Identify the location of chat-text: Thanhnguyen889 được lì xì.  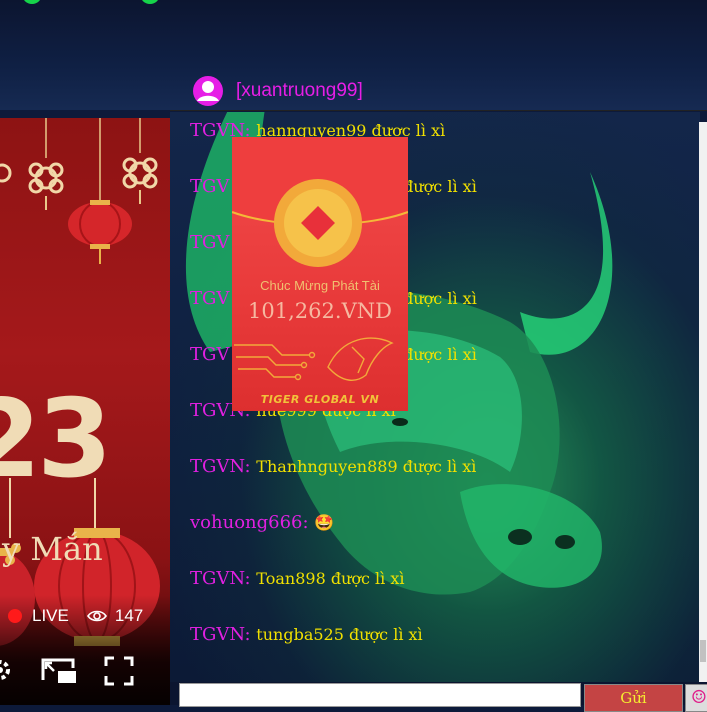
(366, 466).